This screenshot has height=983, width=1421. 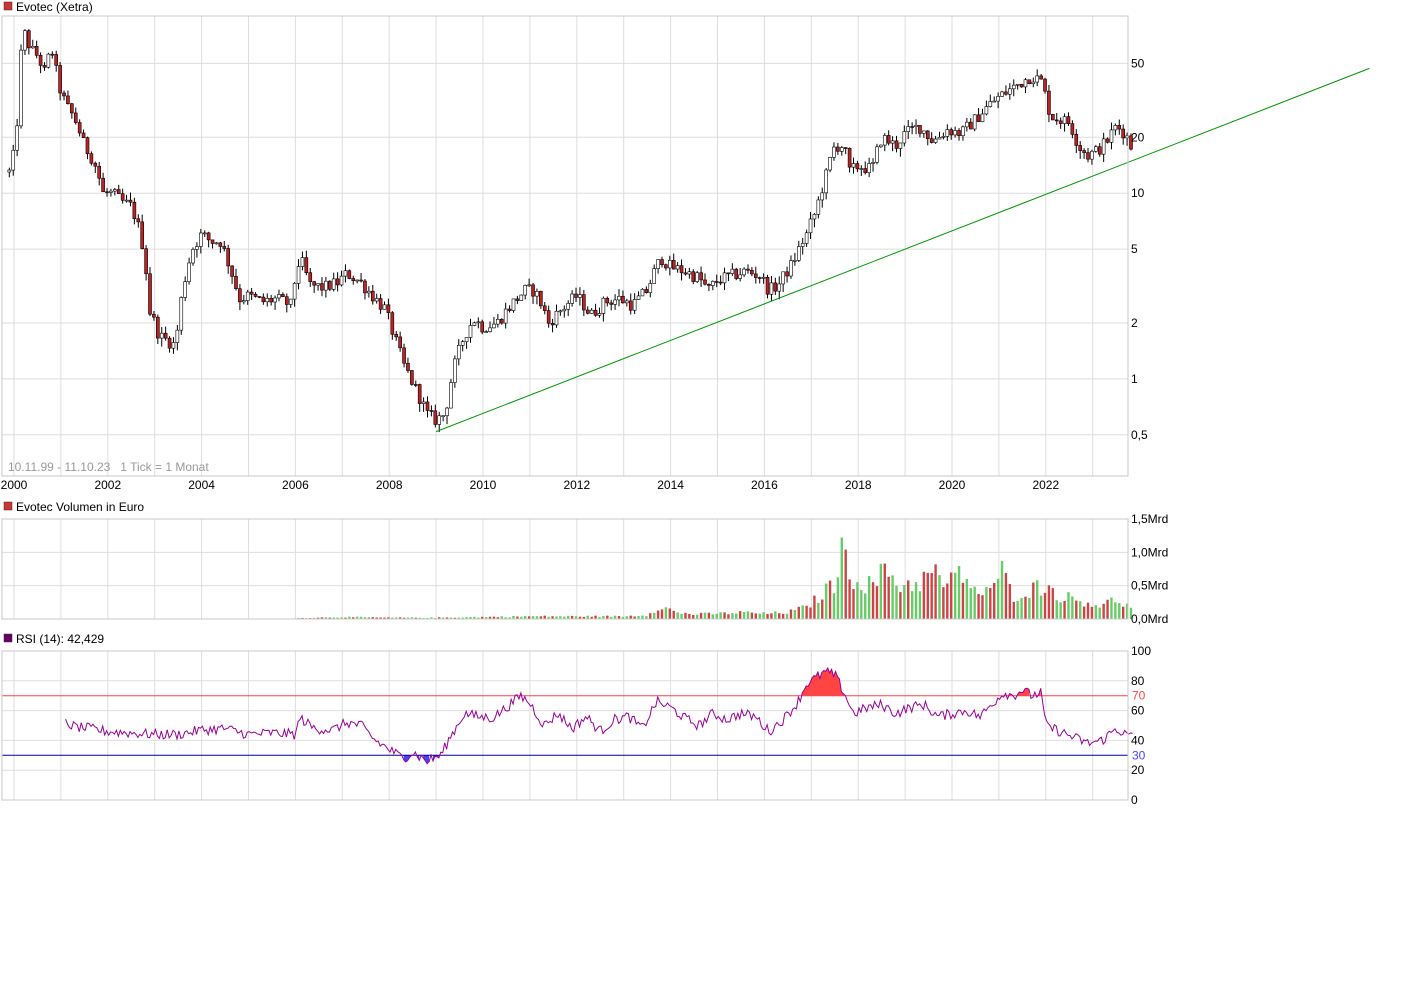 What do you see at coordinates (565, 725) in the screenshot?
I see `rsi-grid` at bounding box center [565, 725].